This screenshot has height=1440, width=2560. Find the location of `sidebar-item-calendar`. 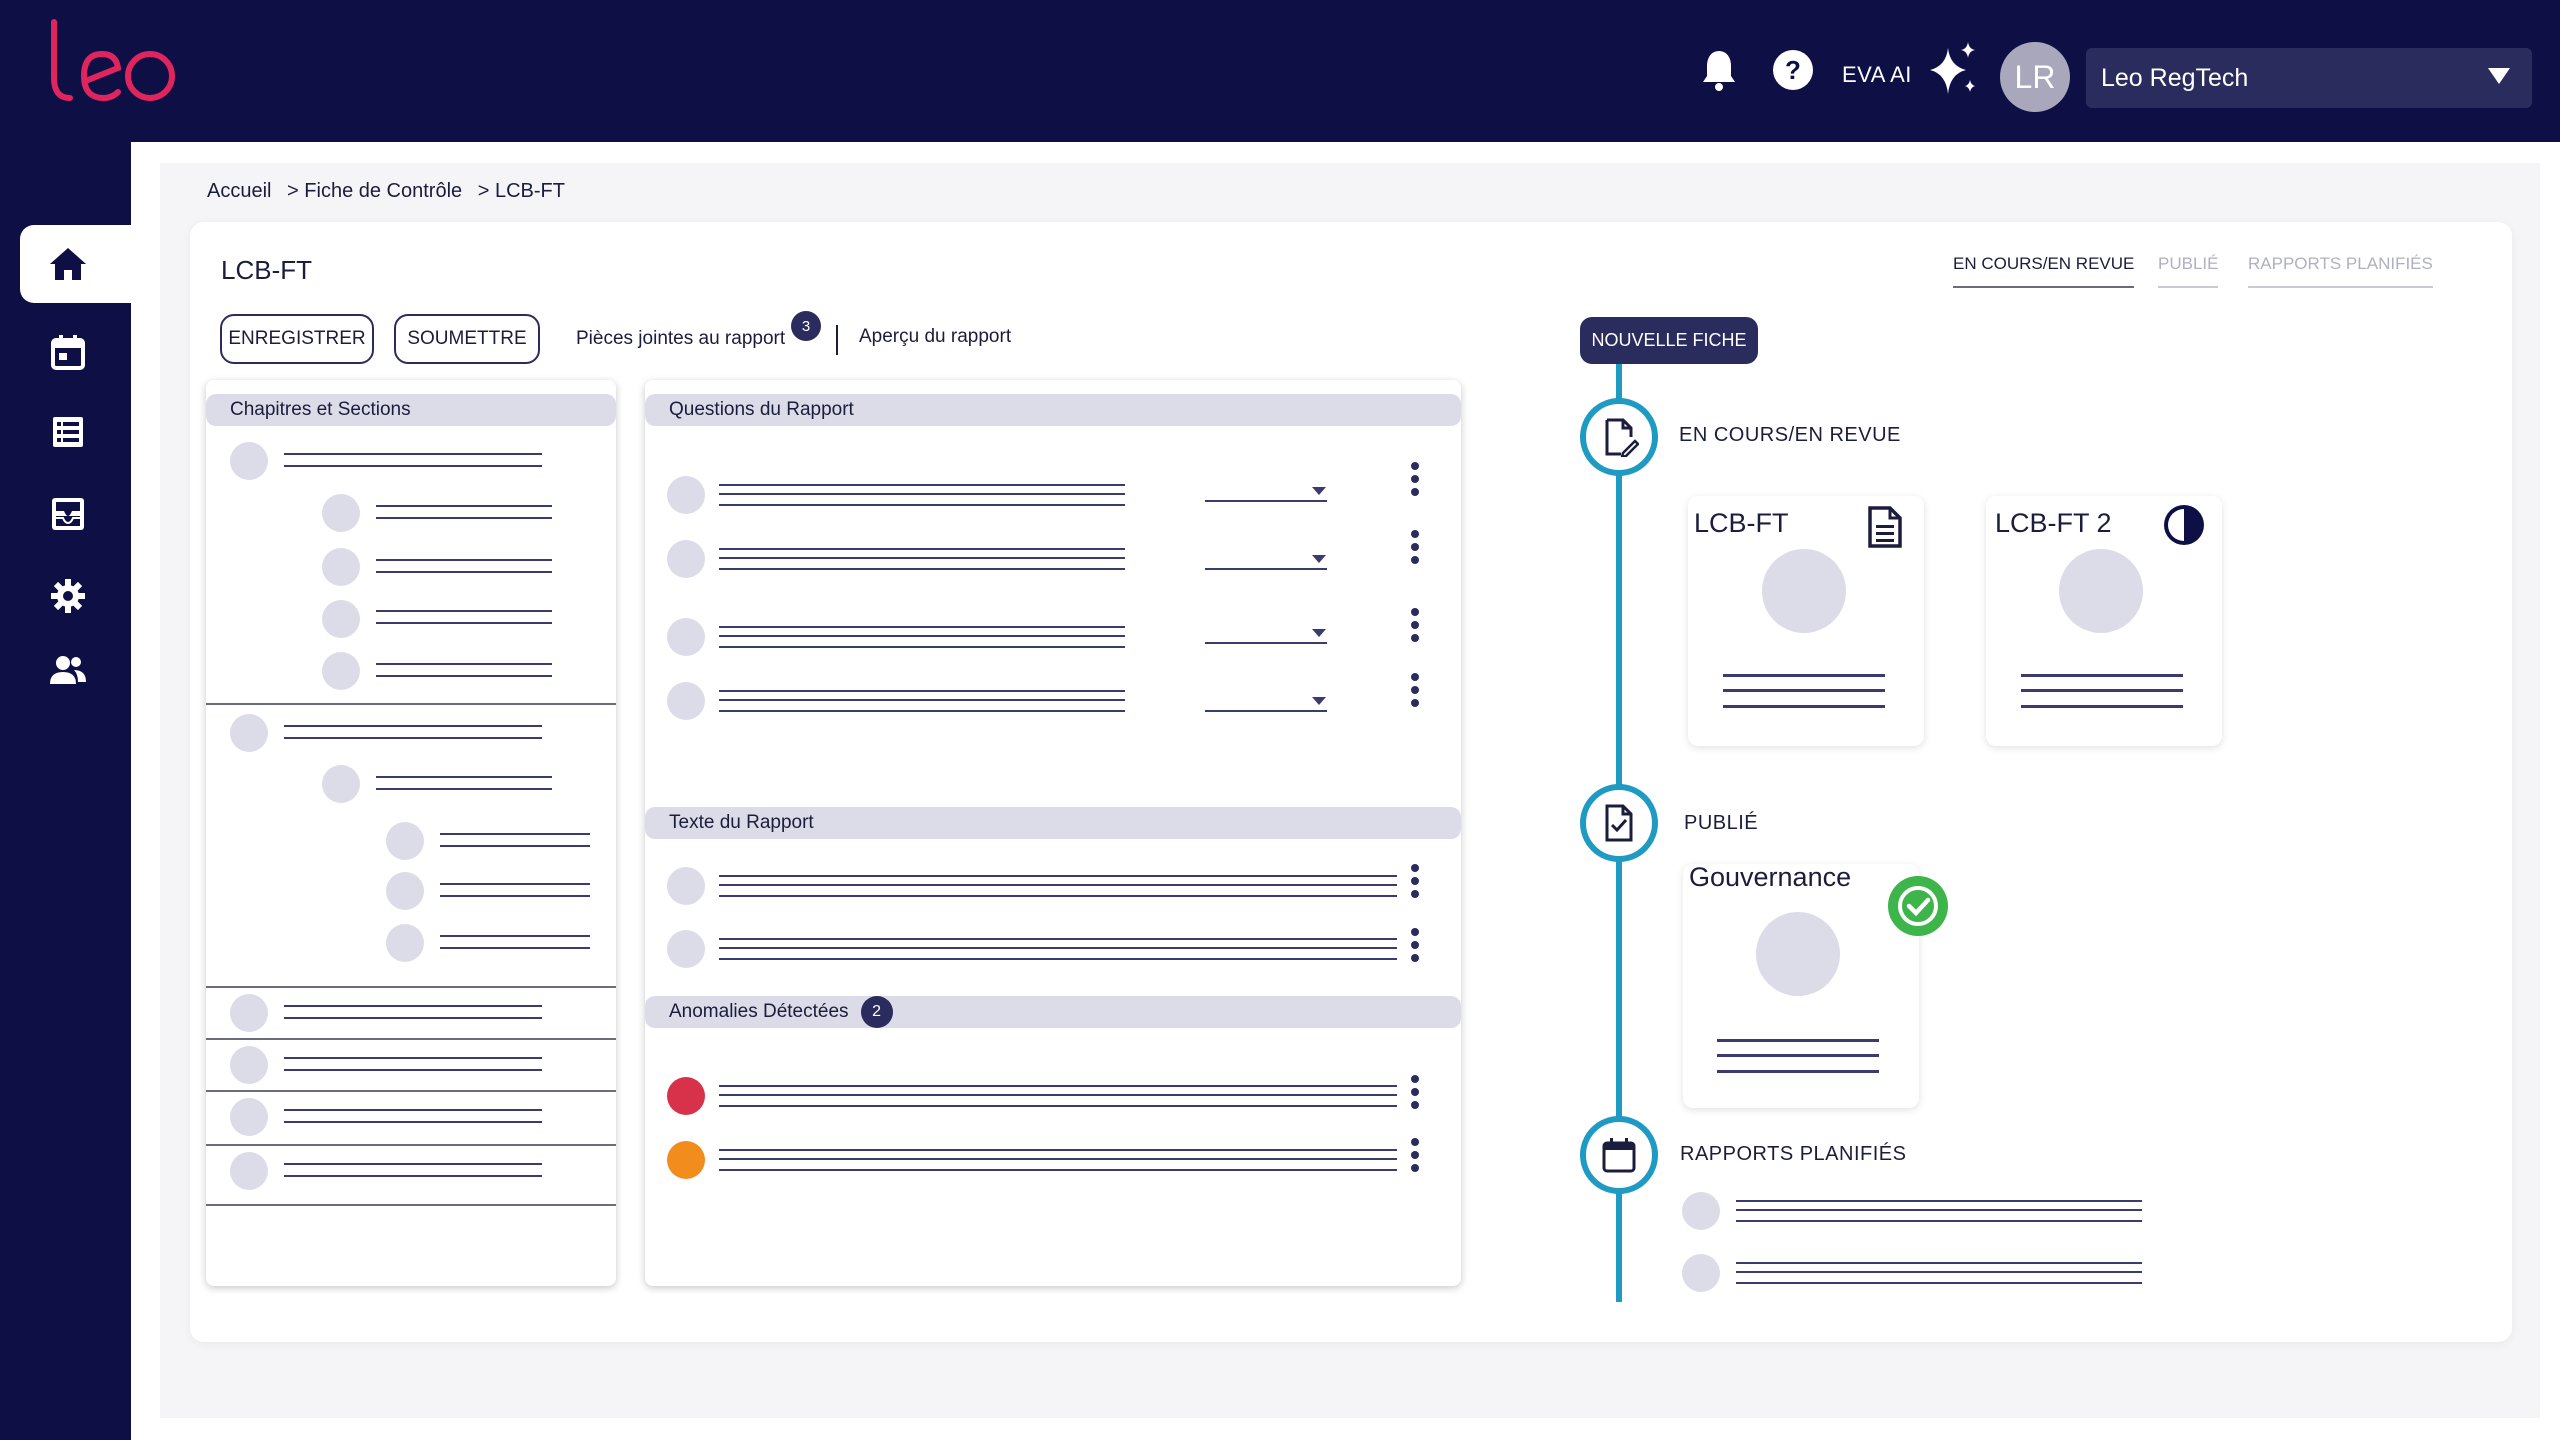

sidebar-item-calendar is located at coordinates (75, 352).